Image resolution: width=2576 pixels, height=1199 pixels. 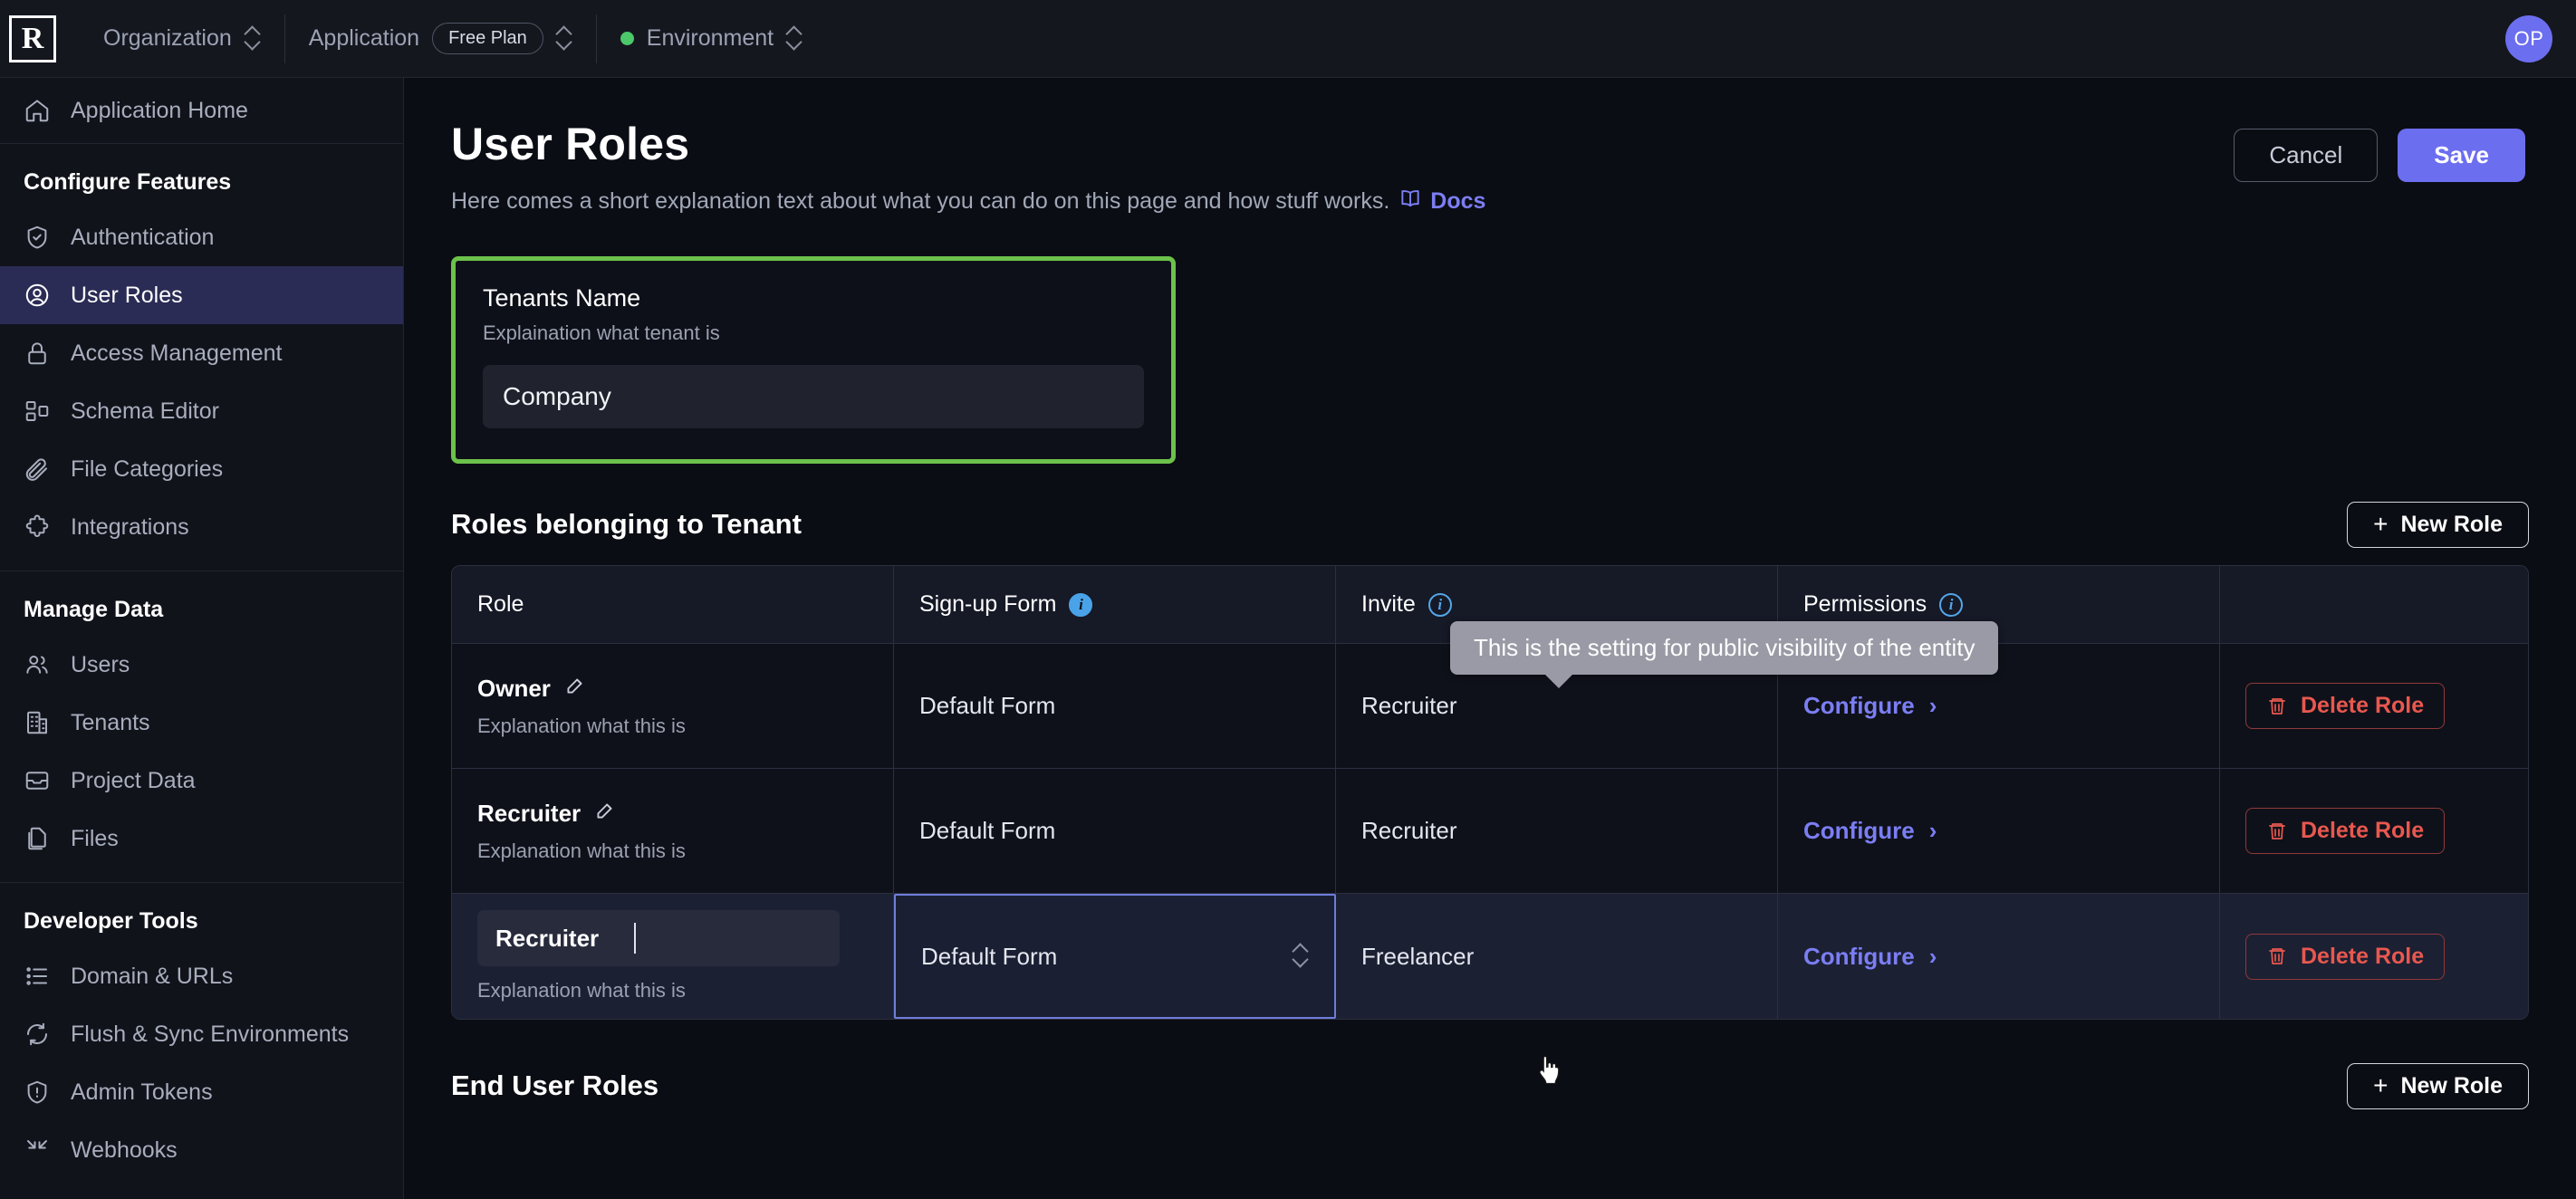 I want to click on cell-invite: Recruiter, so click(x=1557, y=831).